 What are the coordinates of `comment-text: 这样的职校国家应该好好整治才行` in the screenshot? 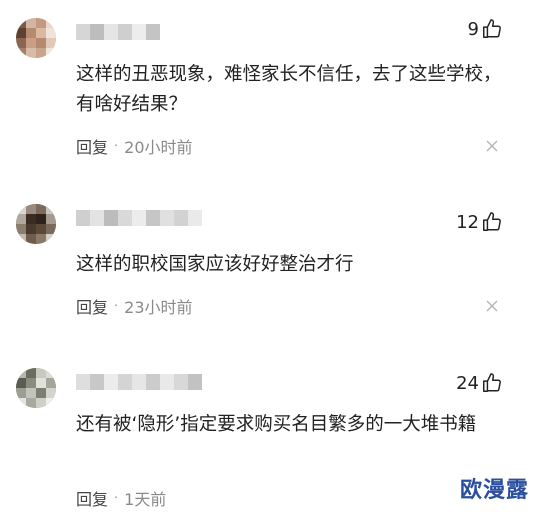 It's located at (215, 264).